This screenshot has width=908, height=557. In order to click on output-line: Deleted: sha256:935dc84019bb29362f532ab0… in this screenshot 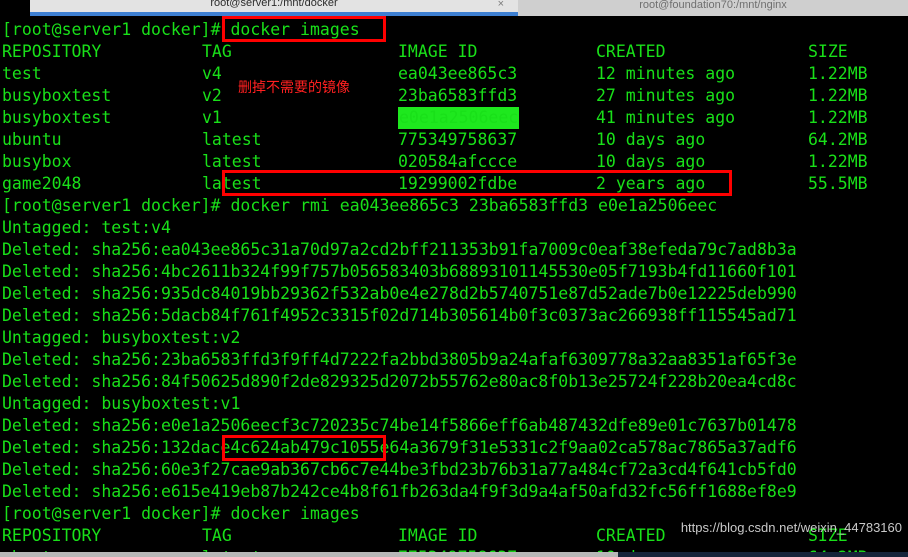, I will do `click(399, 293)`.